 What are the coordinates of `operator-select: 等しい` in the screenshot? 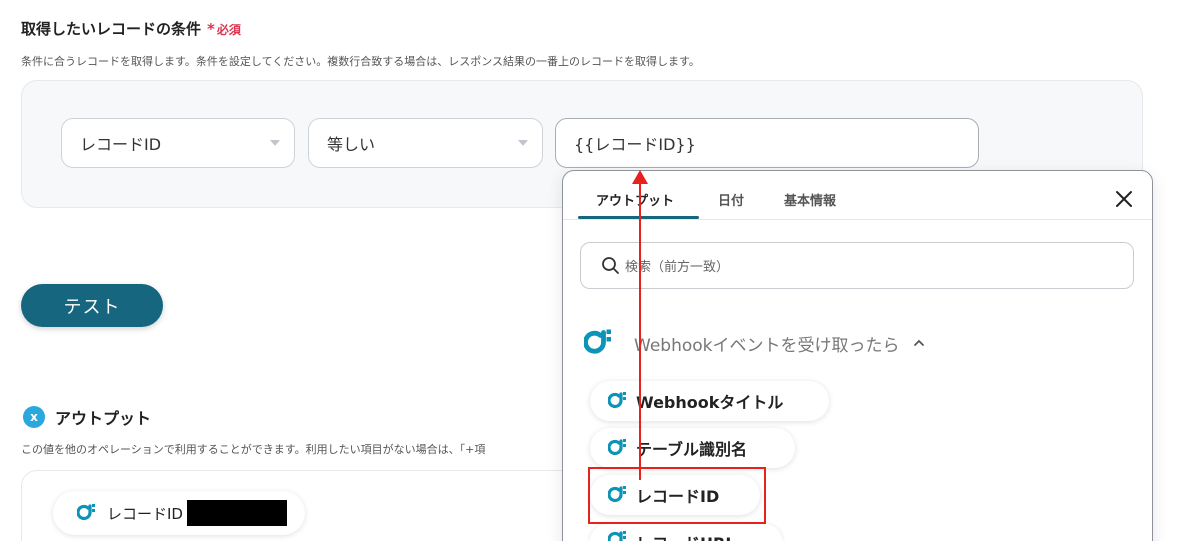 It's located at (425, 143).